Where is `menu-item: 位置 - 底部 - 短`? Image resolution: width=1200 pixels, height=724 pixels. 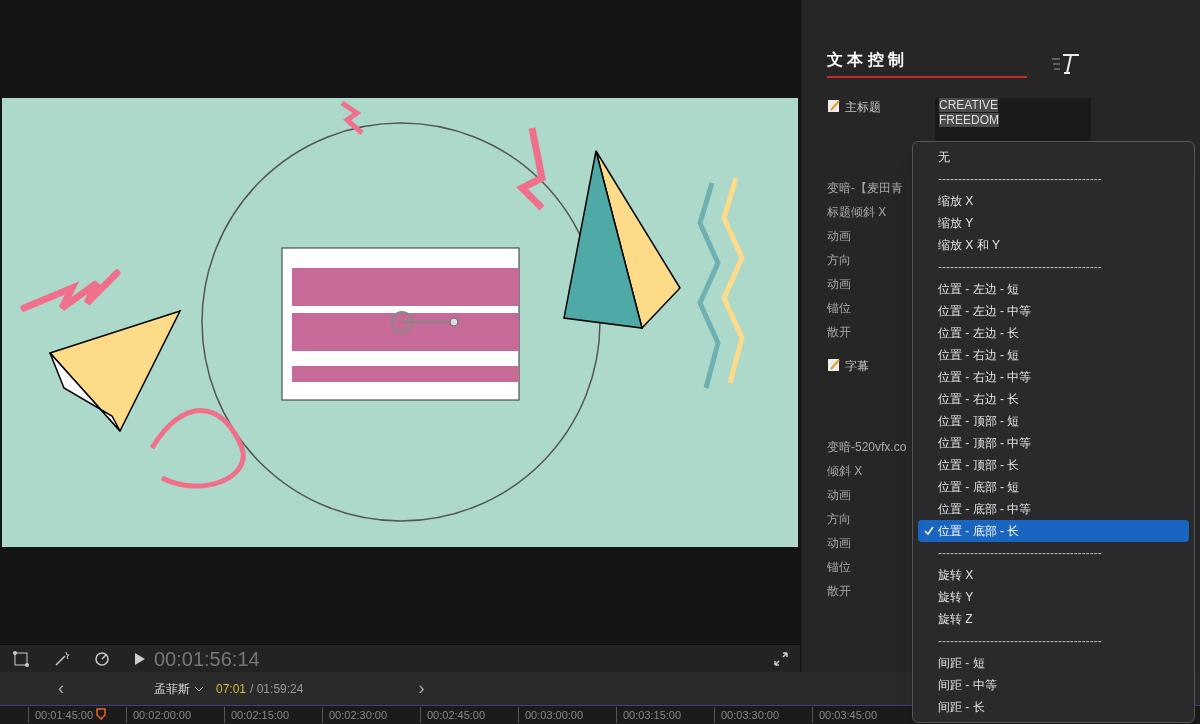
menu-item: 位置 - 底部 - 短 is located at coordinates (1053, 487).